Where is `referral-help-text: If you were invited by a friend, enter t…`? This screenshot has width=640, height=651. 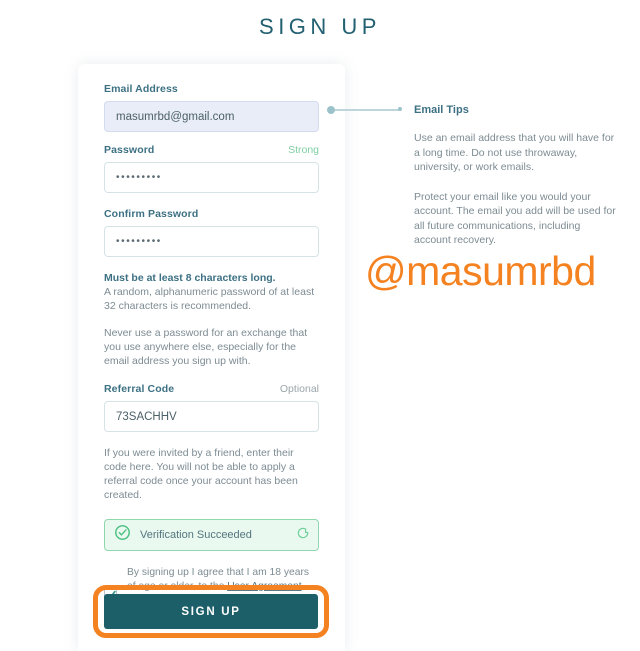 referral-help-text: If you were invited by a friend, enter t… is located at coordinates (201, 474).